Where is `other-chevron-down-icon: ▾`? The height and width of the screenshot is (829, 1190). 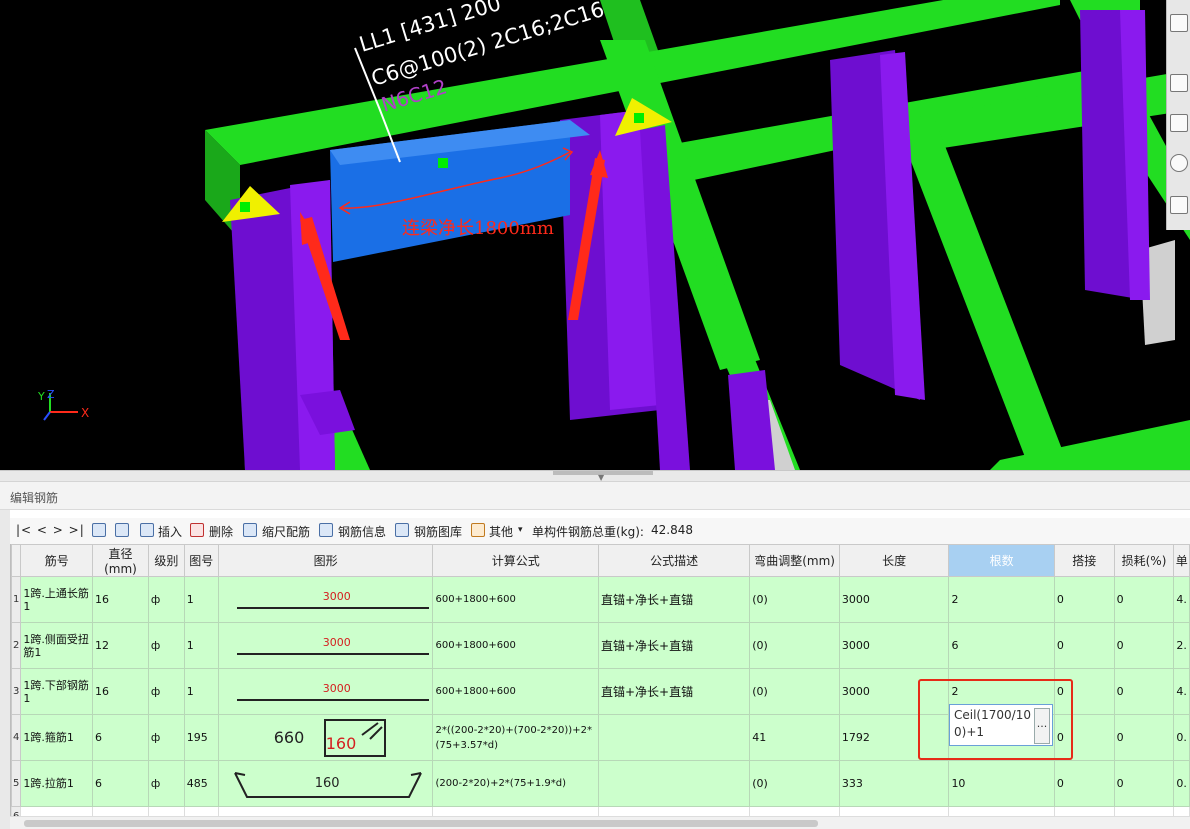 other-chevron-down-icon: ▾ is located at coordinates (520, 530).